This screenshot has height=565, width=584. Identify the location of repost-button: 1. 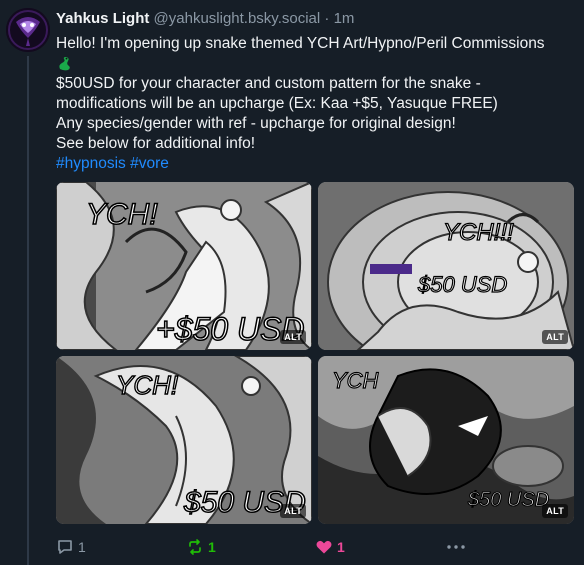
(201, 547).